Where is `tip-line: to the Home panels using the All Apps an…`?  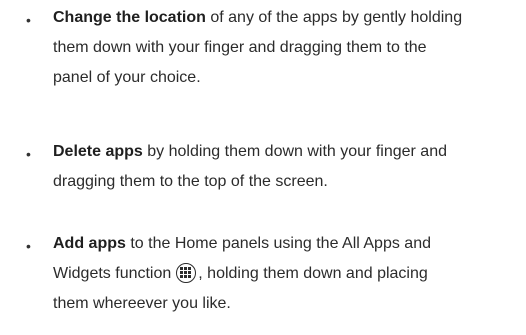
tip-line: to the Home panels using the All Apps an… is located at coordinates (278, 243).